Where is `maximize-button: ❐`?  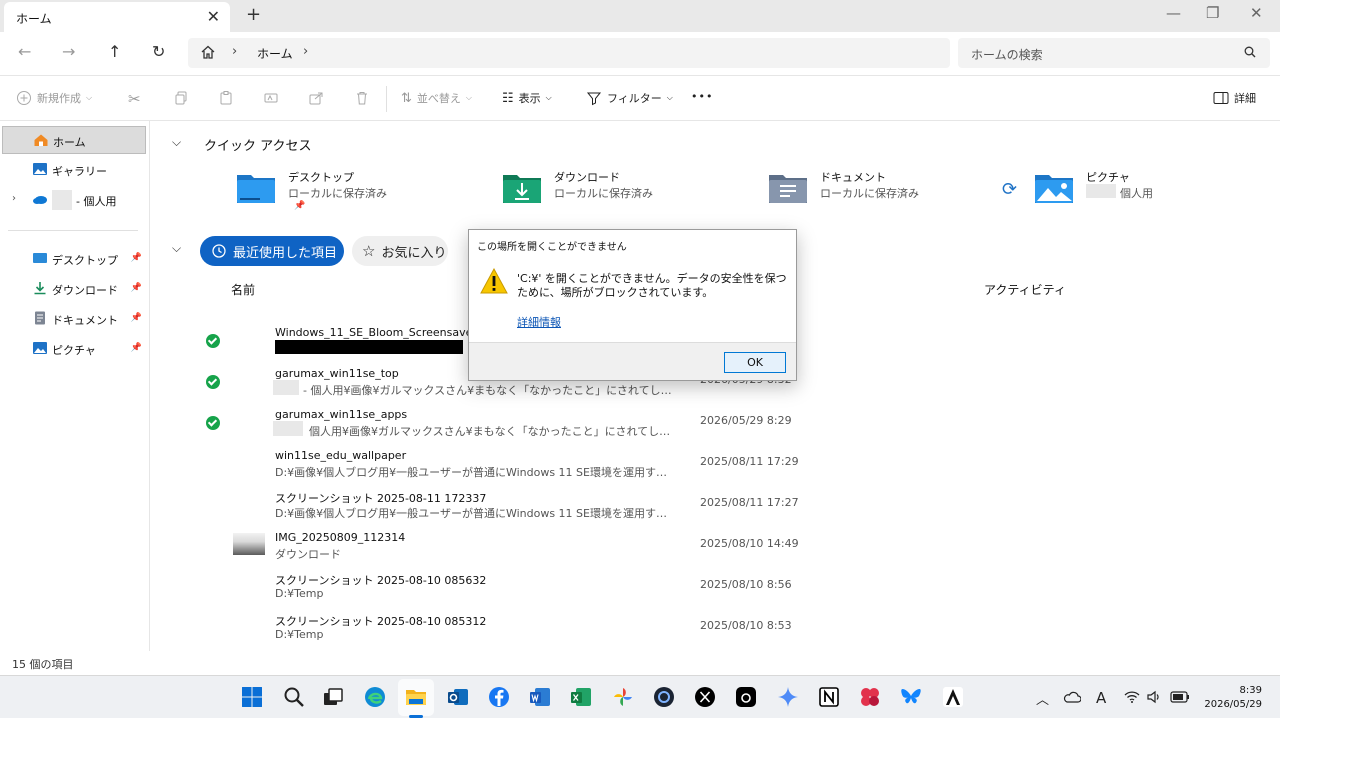
maximize-button: ❐ is located at coordinates (1212, 13).